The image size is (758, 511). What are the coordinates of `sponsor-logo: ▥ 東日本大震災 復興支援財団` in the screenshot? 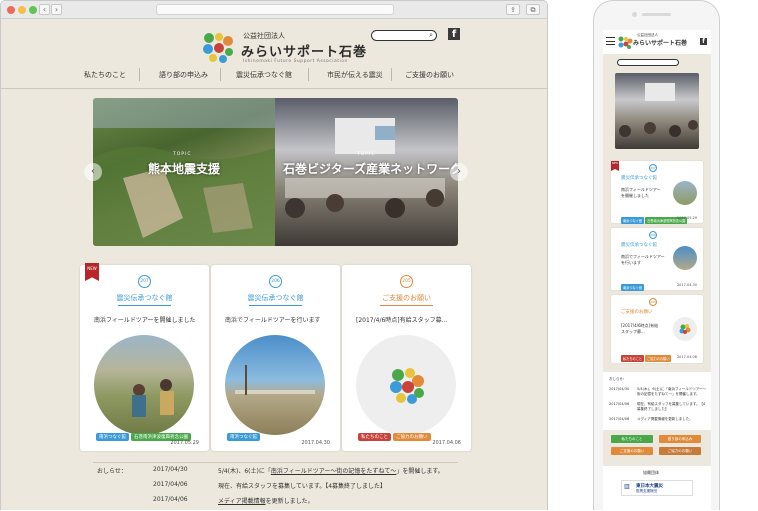 It's located at (657, 488).